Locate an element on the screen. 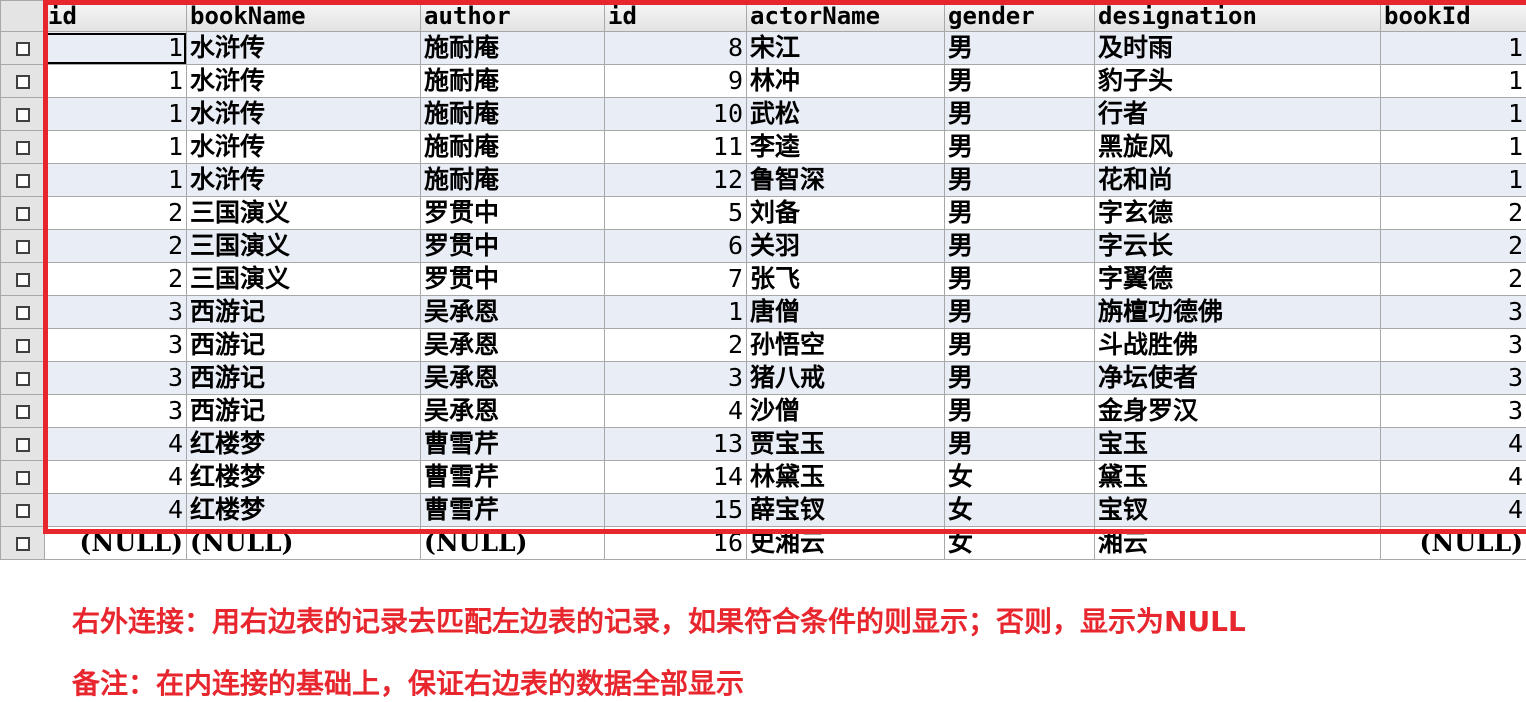  cell-actorname: 林黛玉 is located at coordinates (846, 477).